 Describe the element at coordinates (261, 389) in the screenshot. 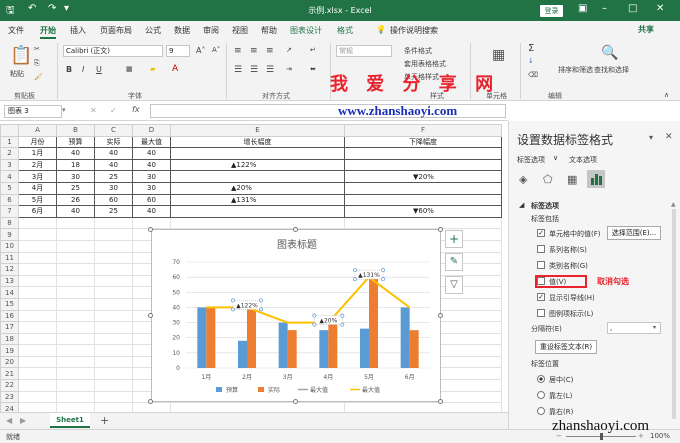

I see `legend-swatch` at that location.